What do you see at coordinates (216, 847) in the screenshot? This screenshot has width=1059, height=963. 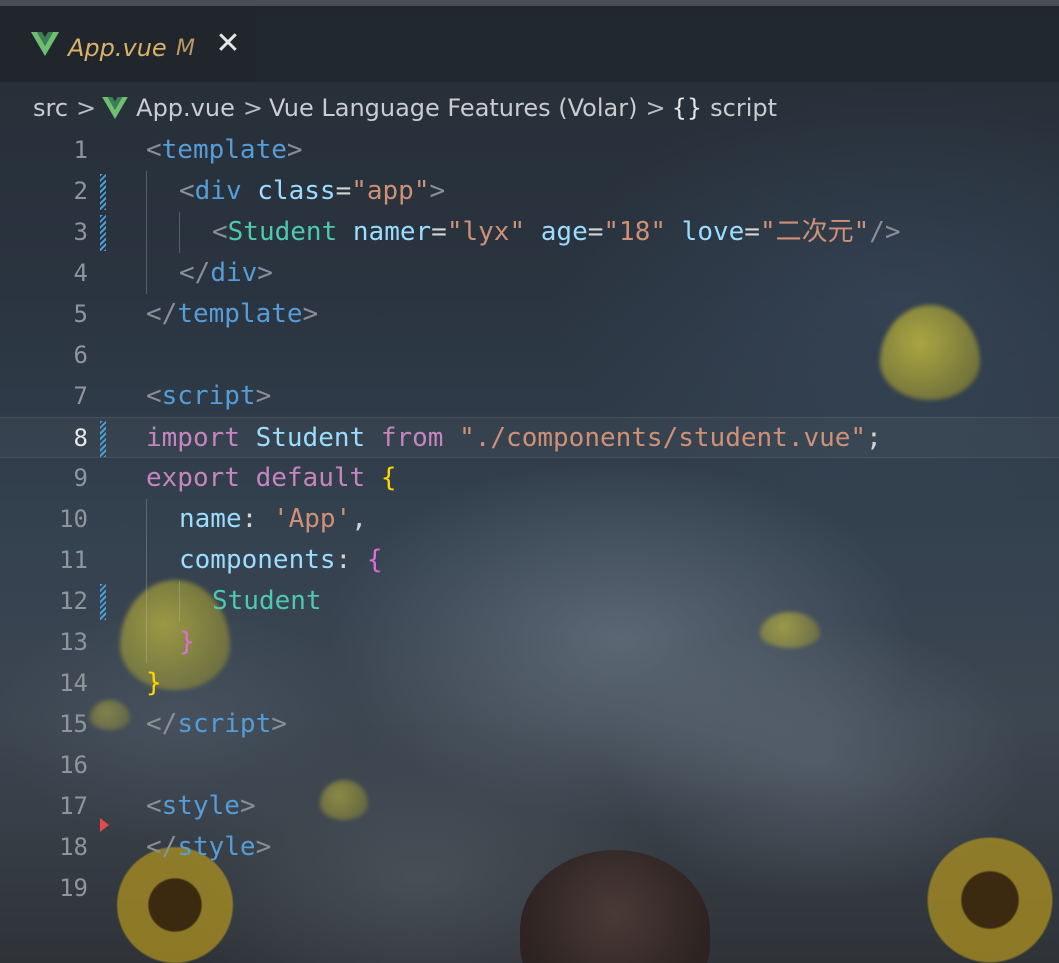 I see `token: style` at bounding box center [216, 847].